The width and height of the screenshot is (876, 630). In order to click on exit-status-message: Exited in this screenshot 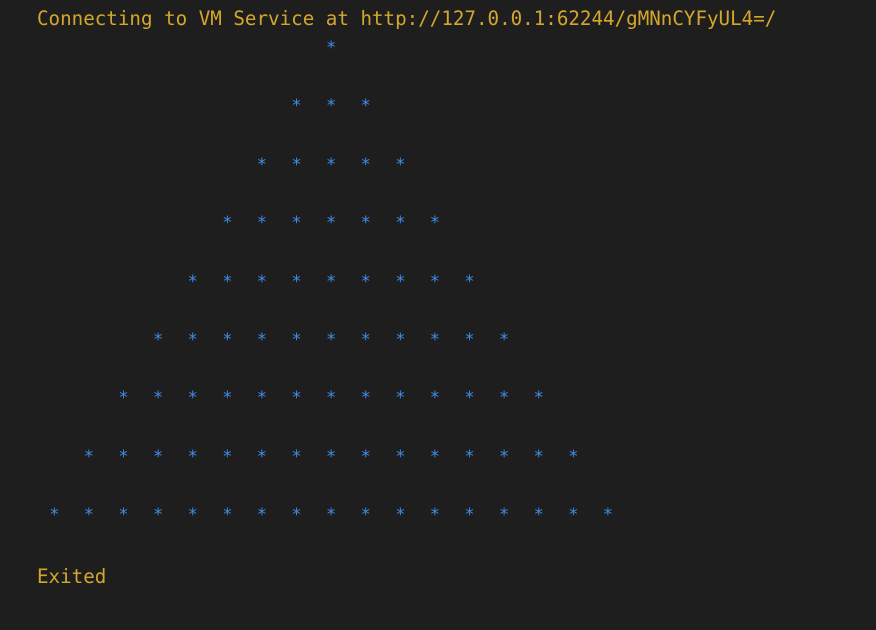, I will do `click(72, 576)`.